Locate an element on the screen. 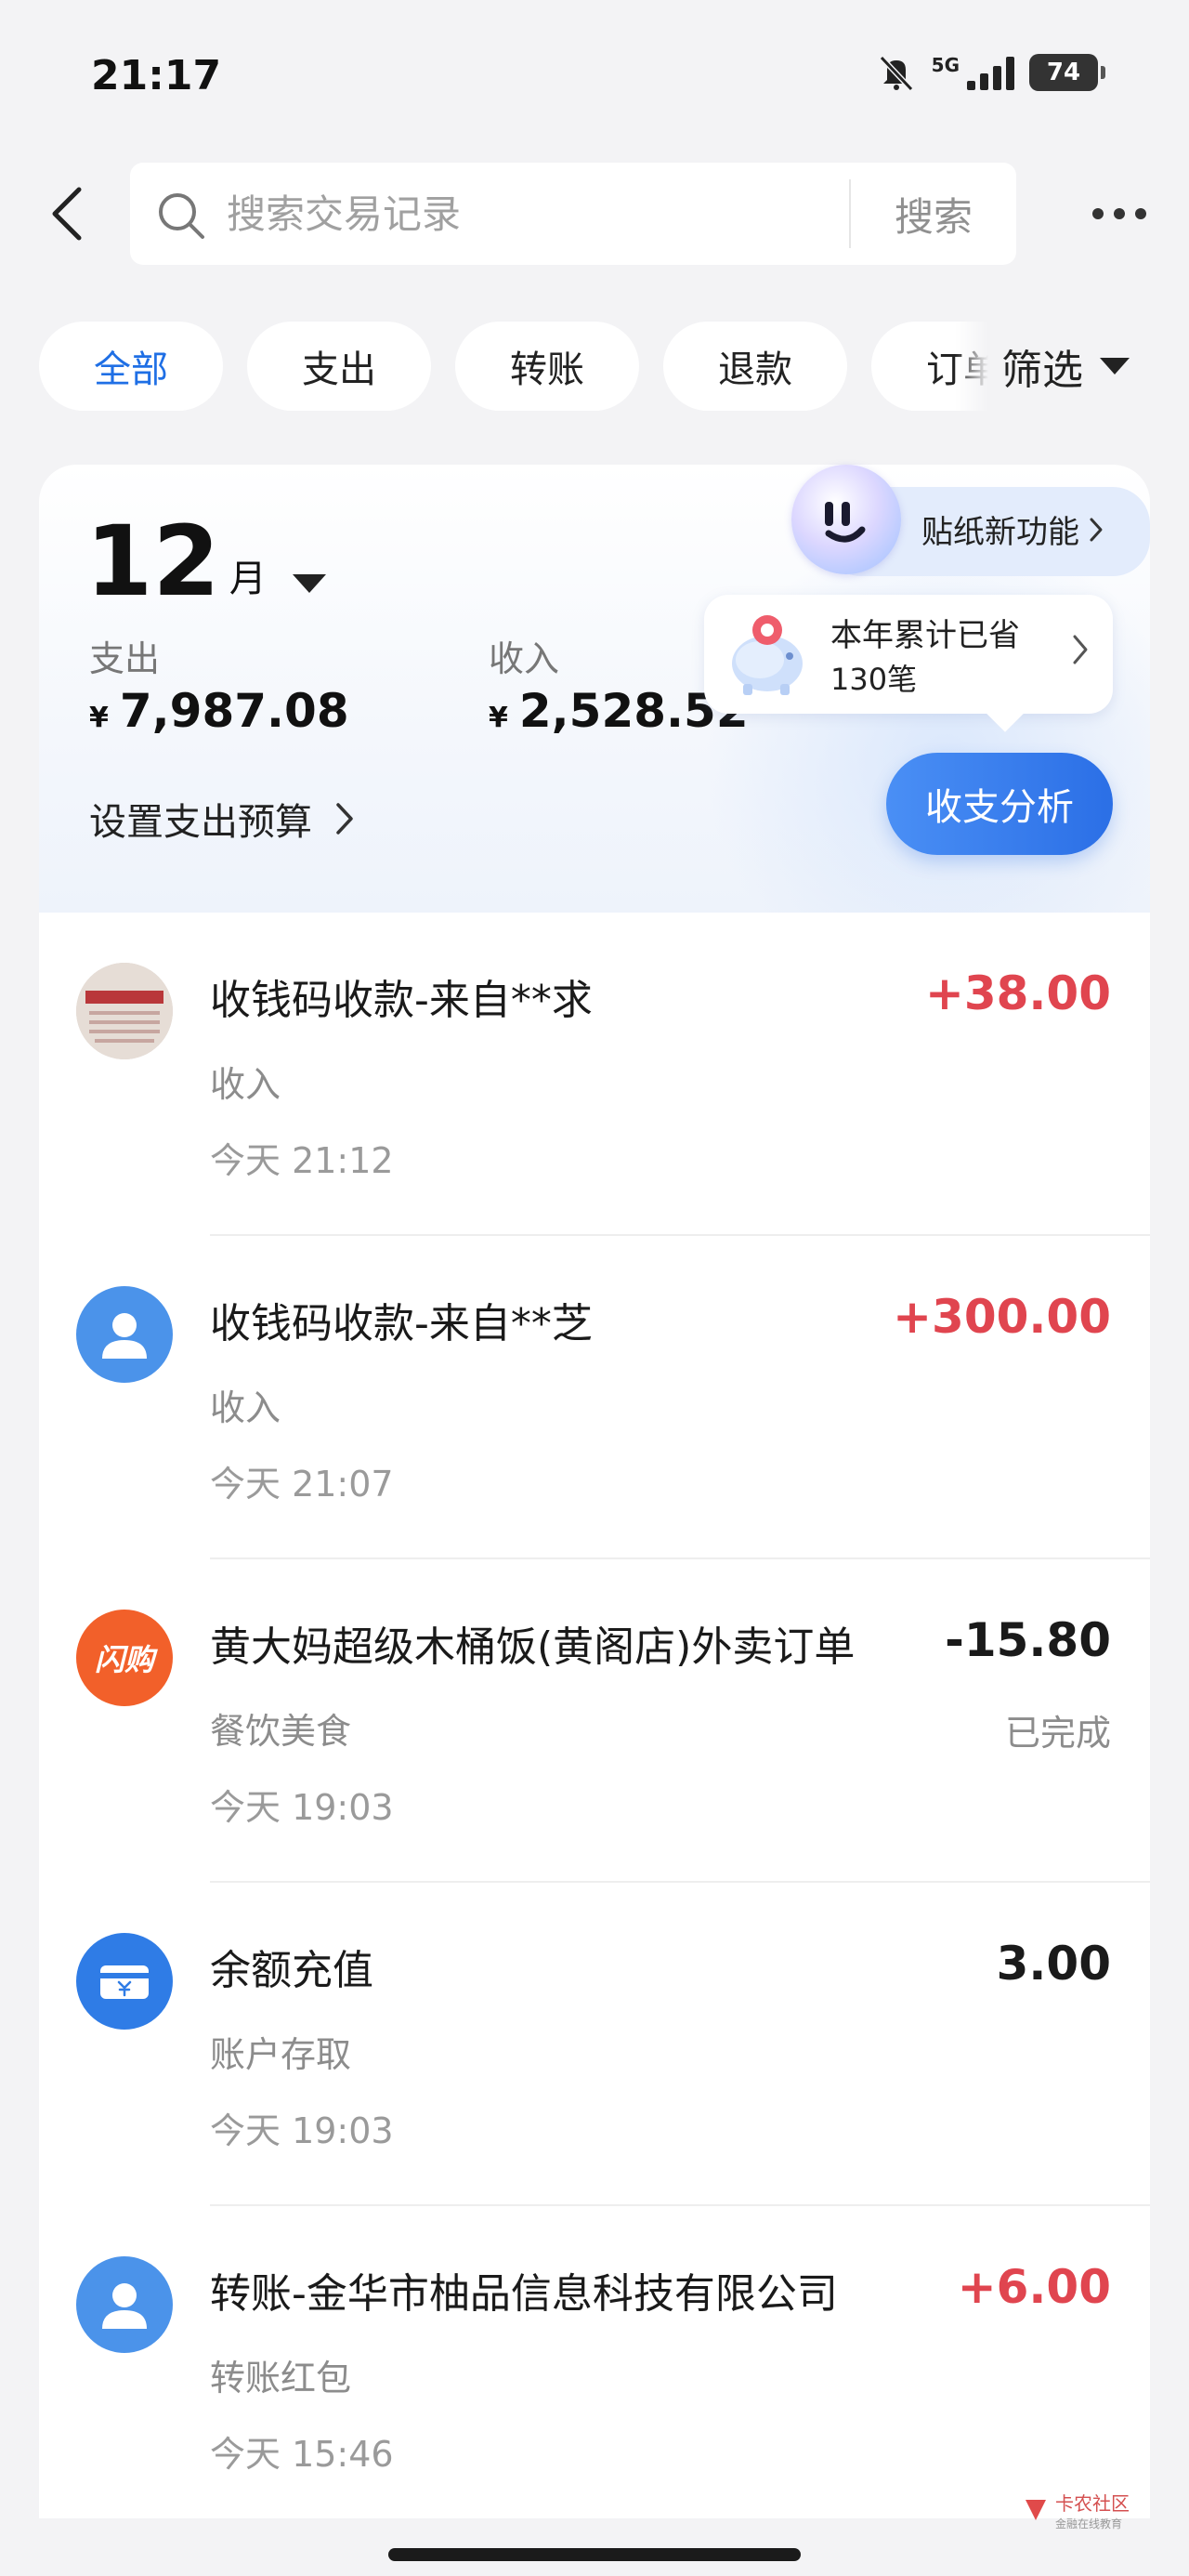 This screenshot has height=2576, width=1189. expense-total: ¥7,987.08 is located at coordinates (219, 711).